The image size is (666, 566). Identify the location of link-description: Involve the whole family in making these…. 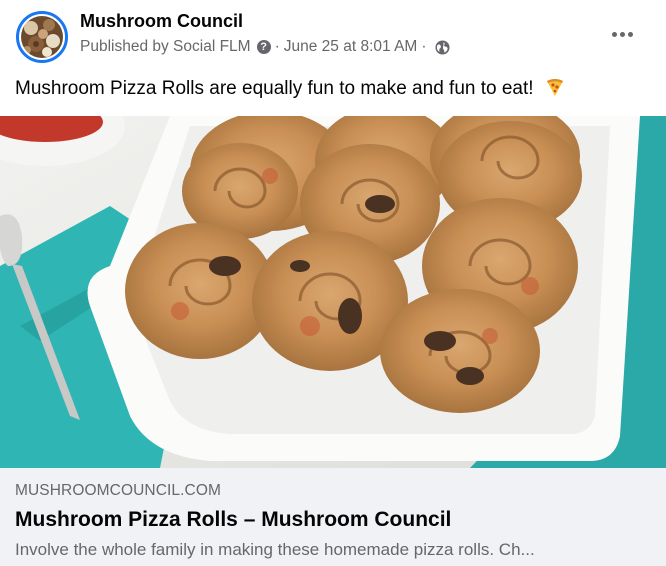
(275, 549).